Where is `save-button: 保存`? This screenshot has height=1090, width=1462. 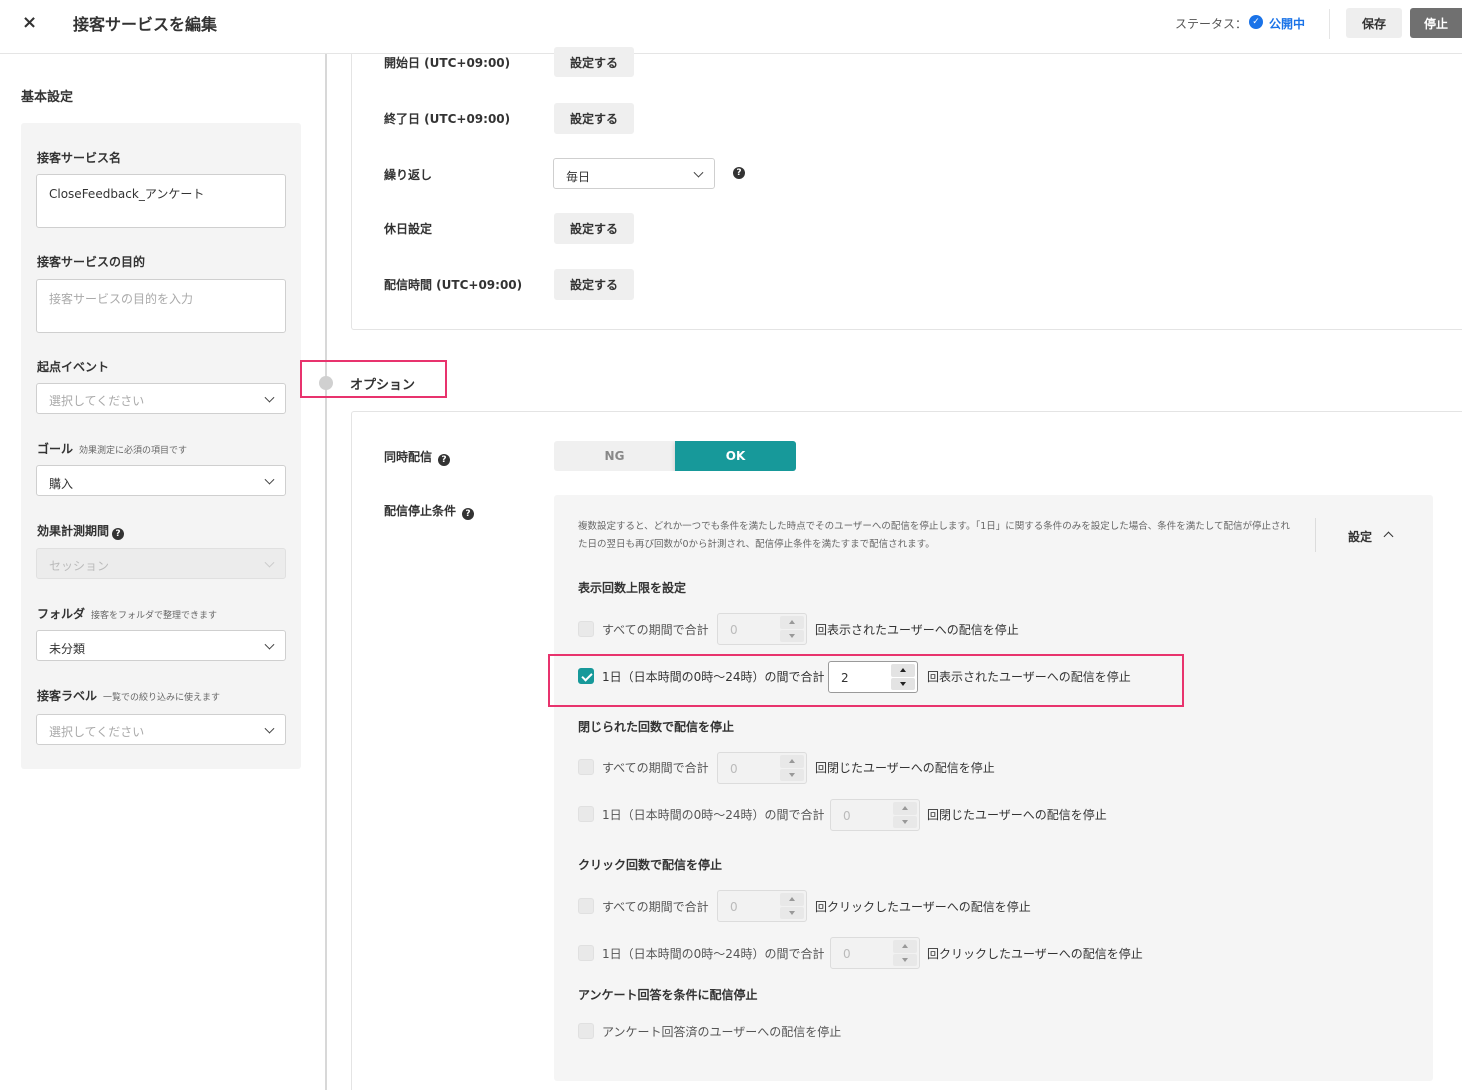 save-button: 保存 is located at coordinates (1374, 23).